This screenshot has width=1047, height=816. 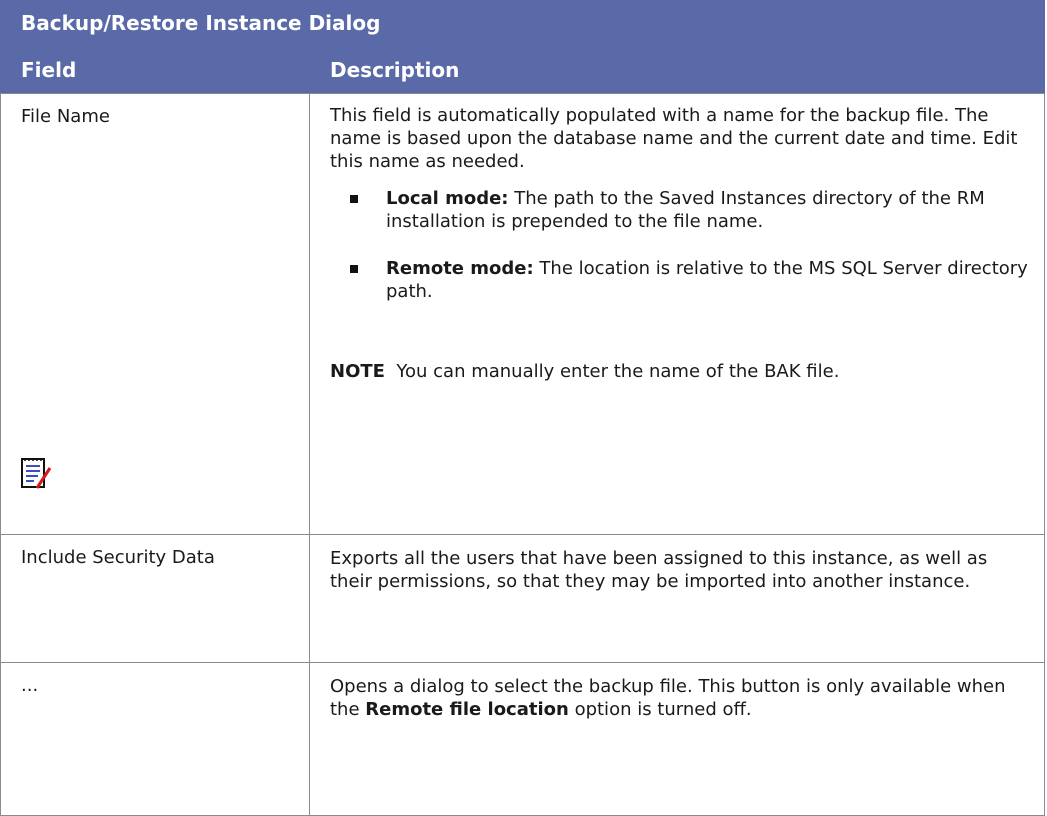 I want to click on table-title: Backup/Restore Instance Dialog, so click(x=522, y=23).